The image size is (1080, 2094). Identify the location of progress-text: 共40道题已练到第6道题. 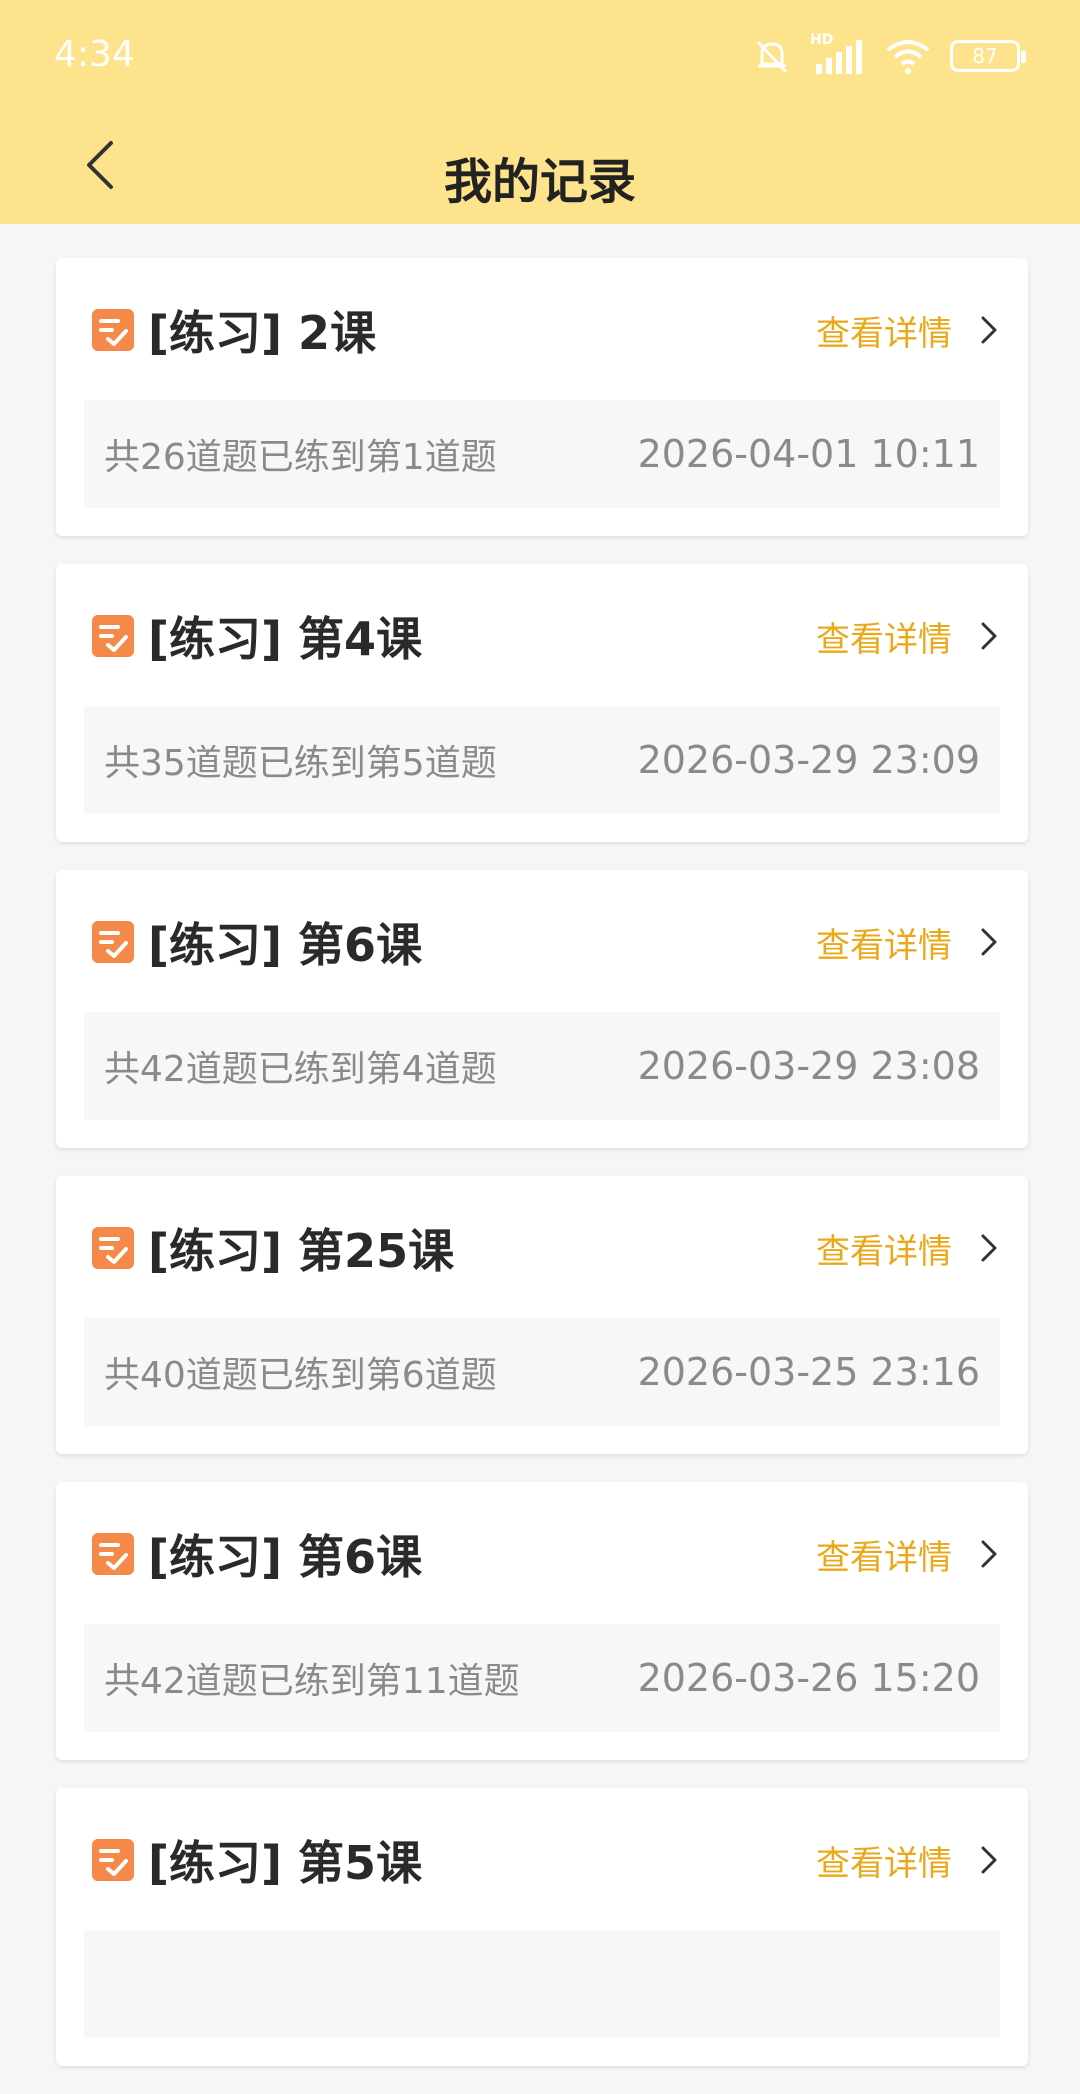
(300, 1375).